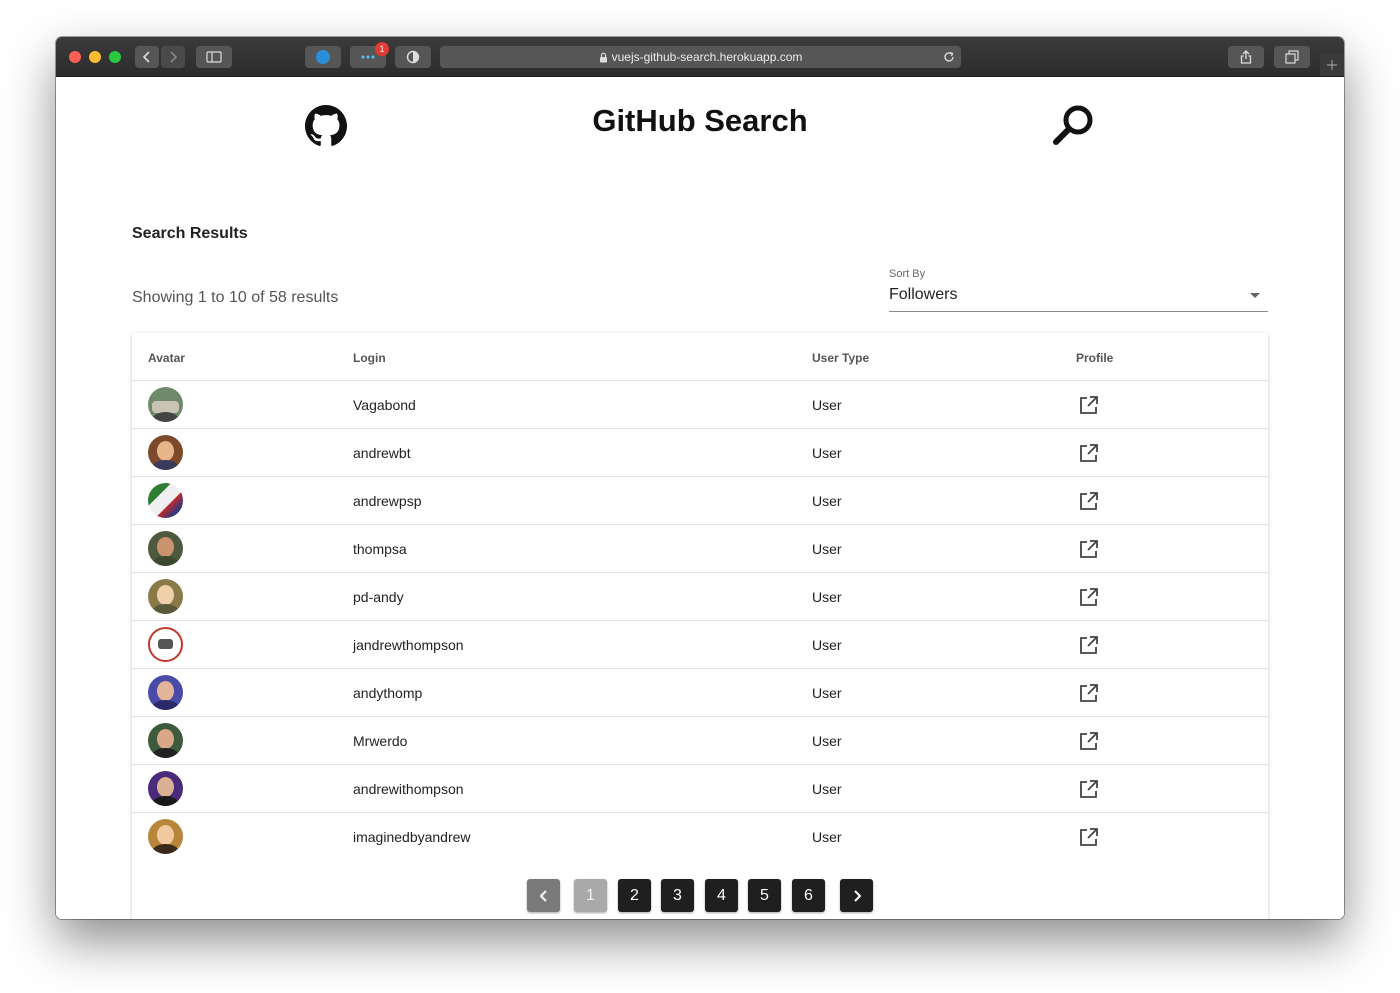 This screenshot has height=993, width=1400. Describe the element at coordinates (603, 57) in the screenshot. I see `lock-icon` at that location.